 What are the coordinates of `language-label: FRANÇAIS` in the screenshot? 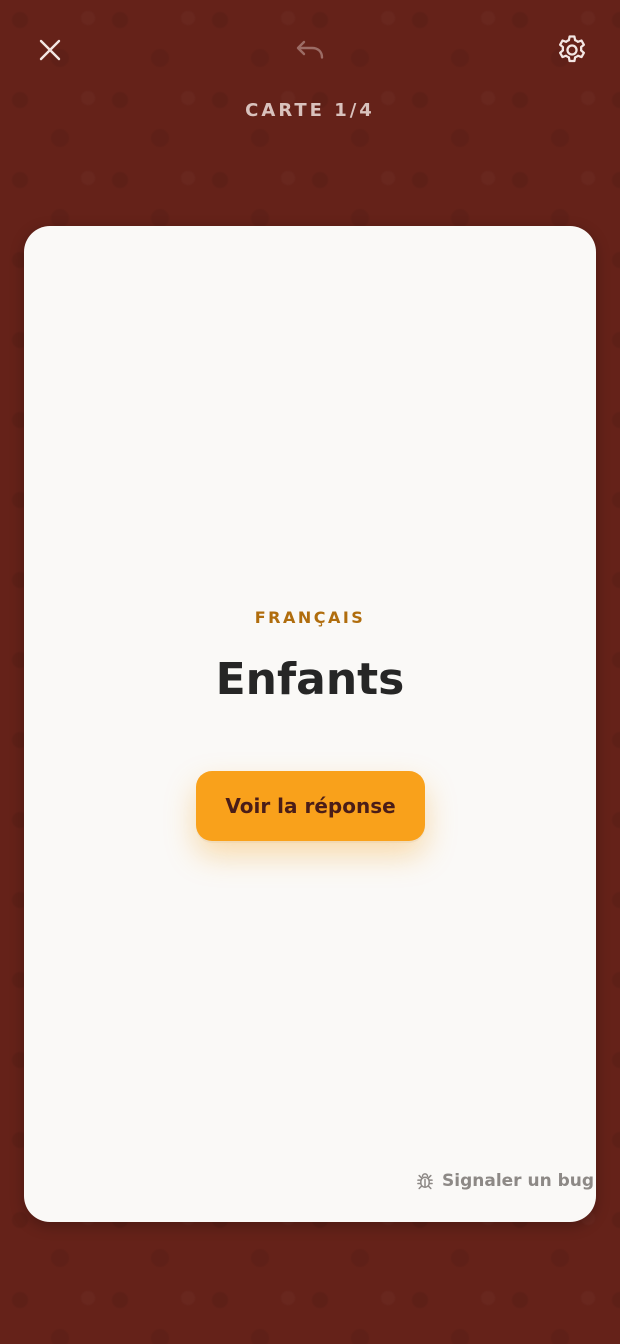 It's located at (310, 617).